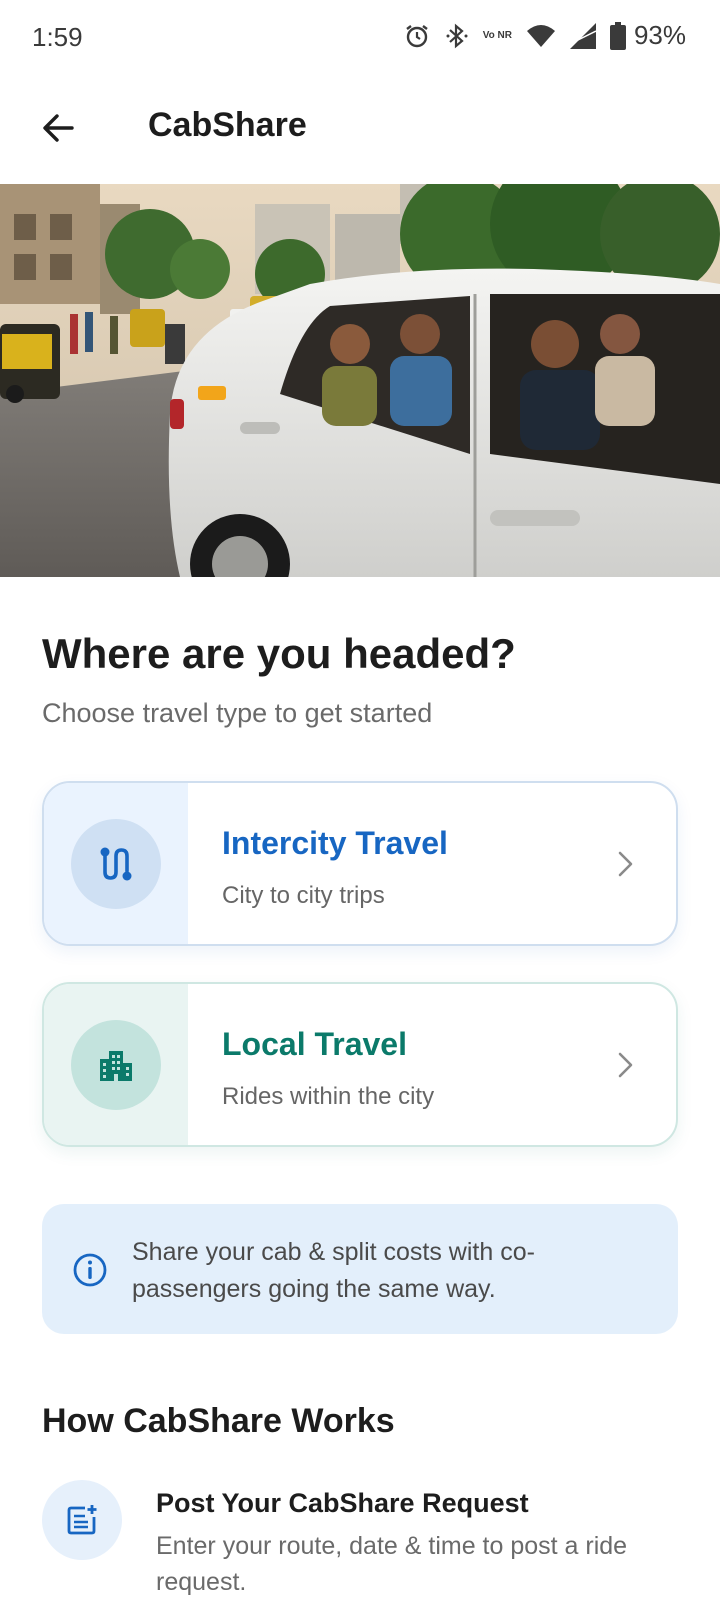 This screenshot has height=1600, width=720. What do you see at coordinates (497, 35) in the screenshot?
I see `vonr-icon: Vo NR` at bounding box center [497, 35].